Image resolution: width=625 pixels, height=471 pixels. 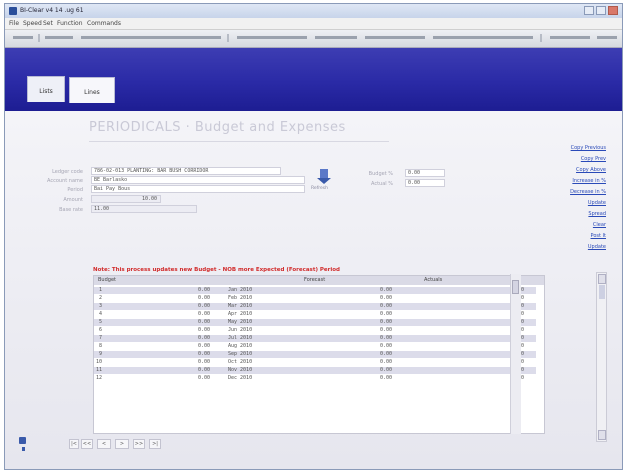 I want to click on link-increase-percent: Increase in %, so click(x=589, y=181).